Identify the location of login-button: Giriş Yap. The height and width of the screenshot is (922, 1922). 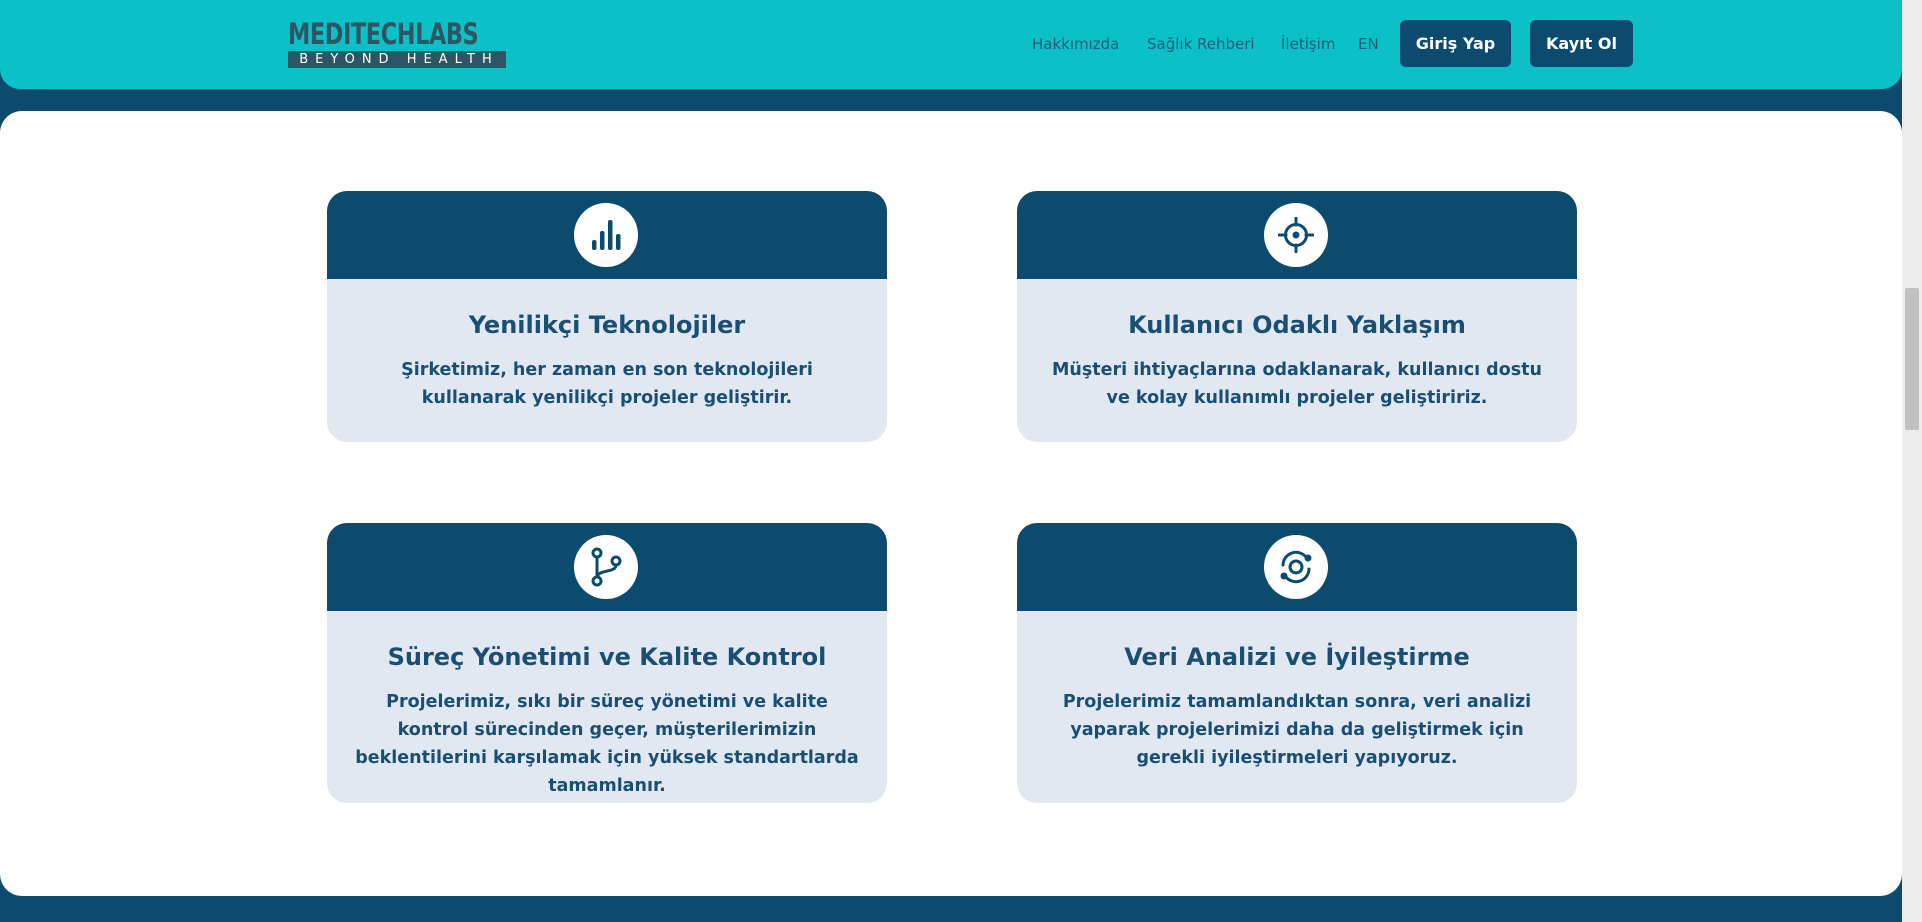
(1455, 43).